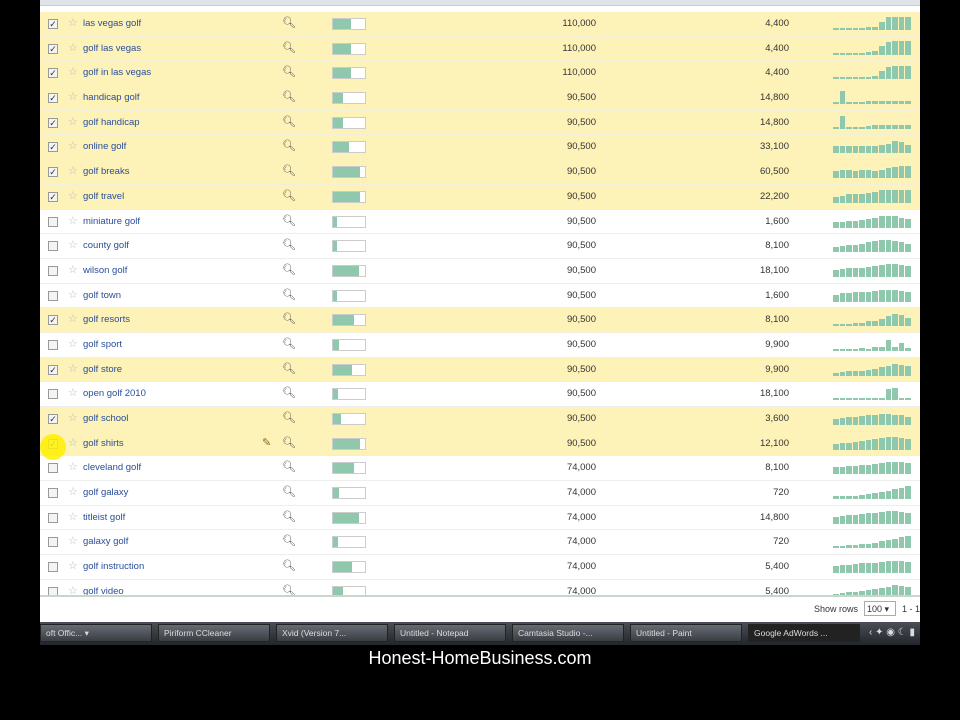  I want to click on keyword-link: golf galaxy, so click(105, 492).